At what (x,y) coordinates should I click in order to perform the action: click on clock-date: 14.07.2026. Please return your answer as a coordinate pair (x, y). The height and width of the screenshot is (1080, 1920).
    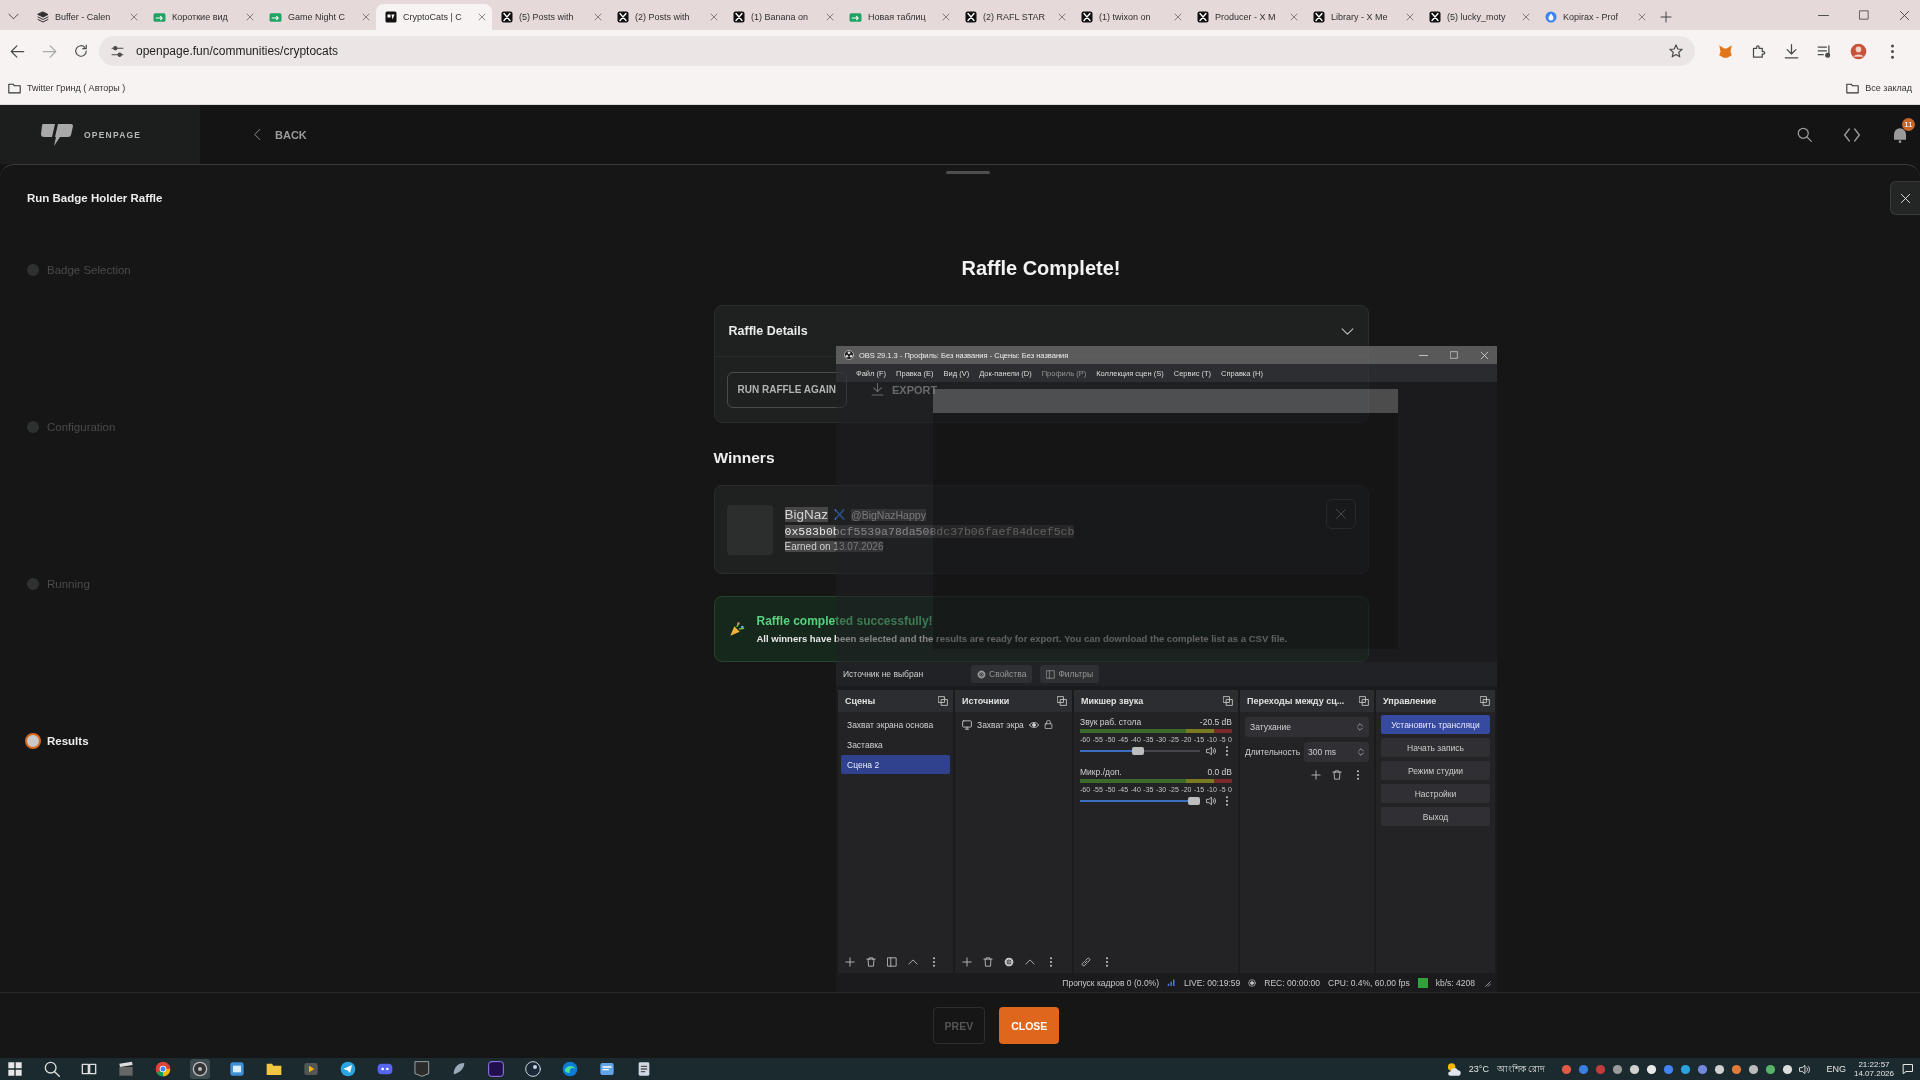
    Looking at the image, I should click on (1873, 1073).